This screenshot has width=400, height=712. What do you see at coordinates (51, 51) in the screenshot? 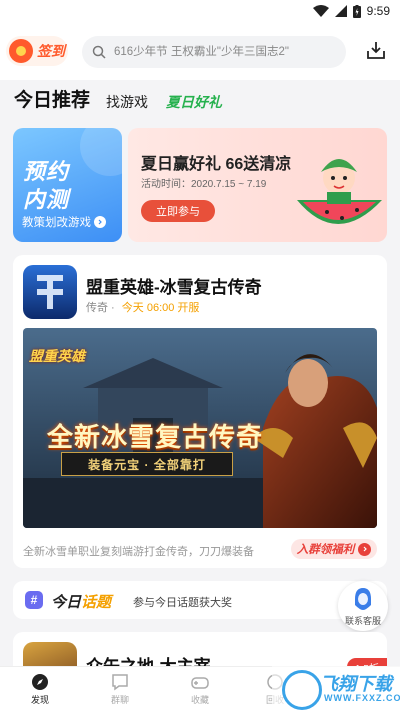
I see `checkin-label: 签到` at bounding box center [51, 51].